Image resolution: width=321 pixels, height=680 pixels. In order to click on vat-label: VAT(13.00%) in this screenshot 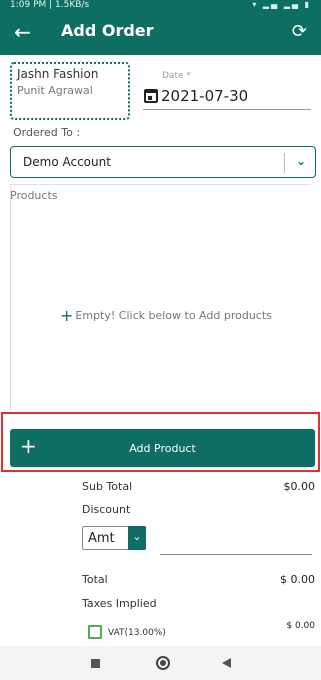, I will do `click(137, 633)`.